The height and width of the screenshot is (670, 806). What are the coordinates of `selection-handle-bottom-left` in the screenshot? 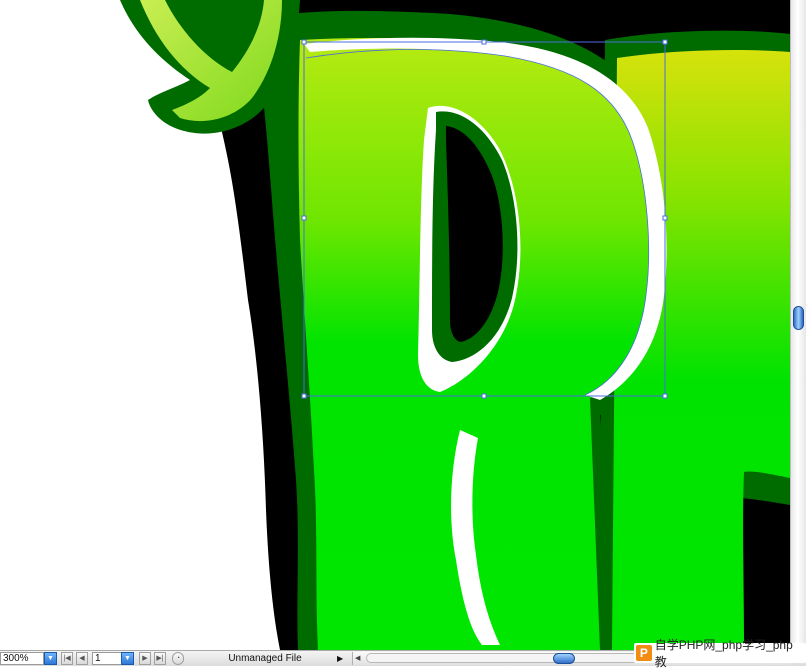 It's located at (304, 396).